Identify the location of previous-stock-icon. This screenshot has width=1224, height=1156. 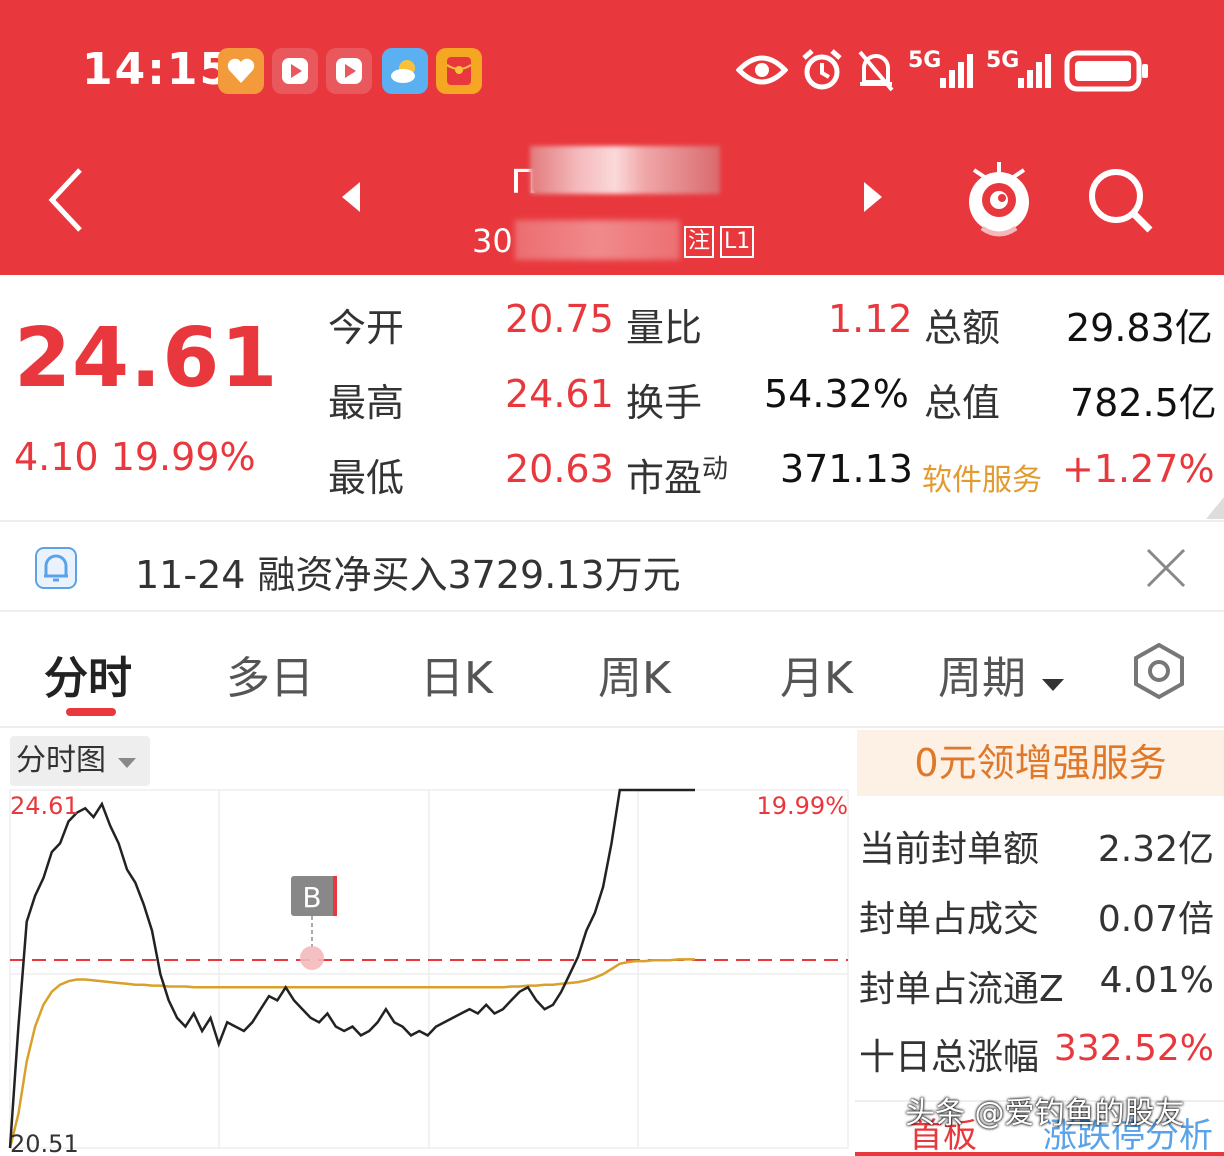
(351, 197).